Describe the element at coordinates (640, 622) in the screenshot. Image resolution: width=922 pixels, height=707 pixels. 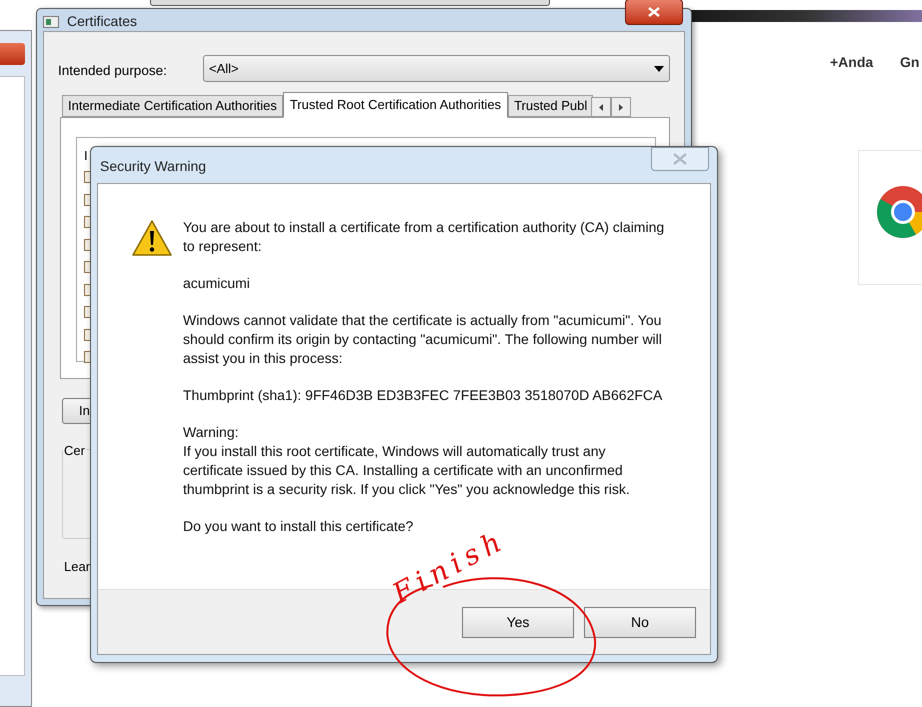
I see `dialog-button: No` at that location.